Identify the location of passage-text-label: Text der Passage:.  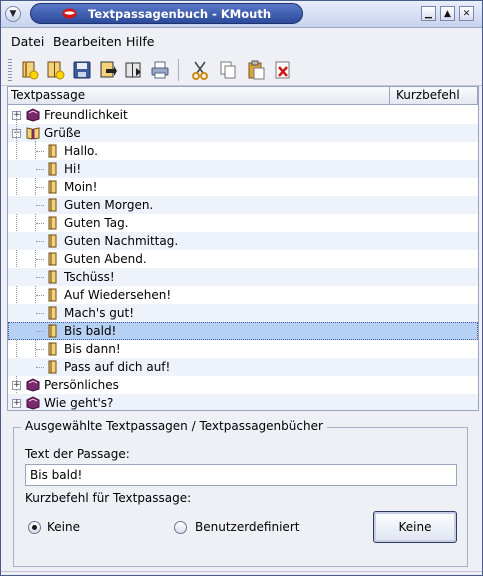
(77, 454).